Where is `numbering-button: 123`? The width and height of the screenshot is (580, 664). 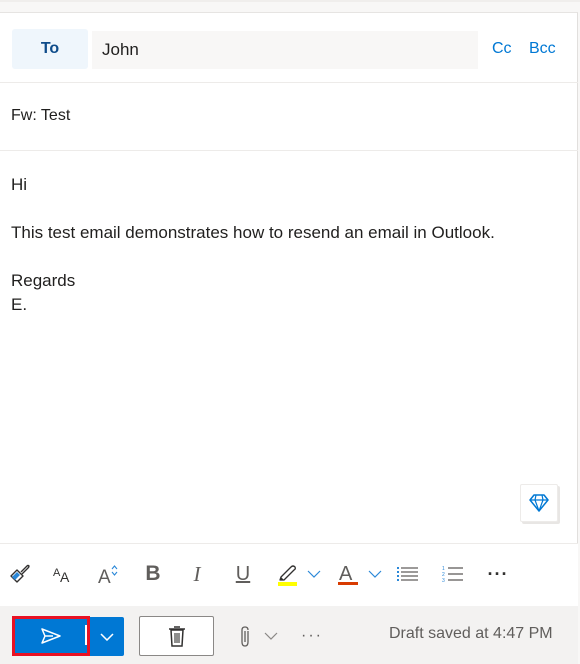 numbering-button: 123 is located at coordinates (453, 574).